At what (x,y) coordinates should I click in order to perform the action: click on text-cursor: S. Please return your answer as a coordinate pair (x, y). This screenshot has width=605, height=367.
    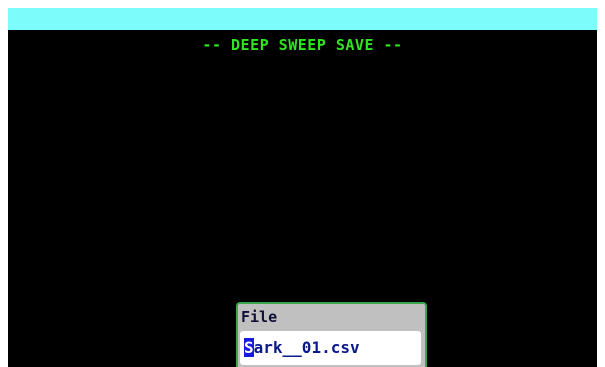
    Looking at the image, I should click on (249, 347).